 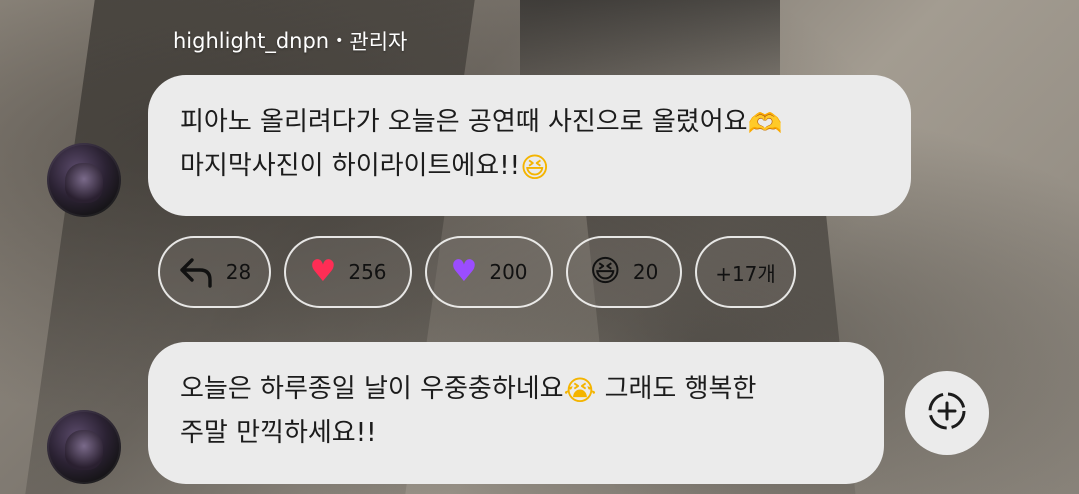 I want to click on reply-count: 28, so click(x=238, y=272).